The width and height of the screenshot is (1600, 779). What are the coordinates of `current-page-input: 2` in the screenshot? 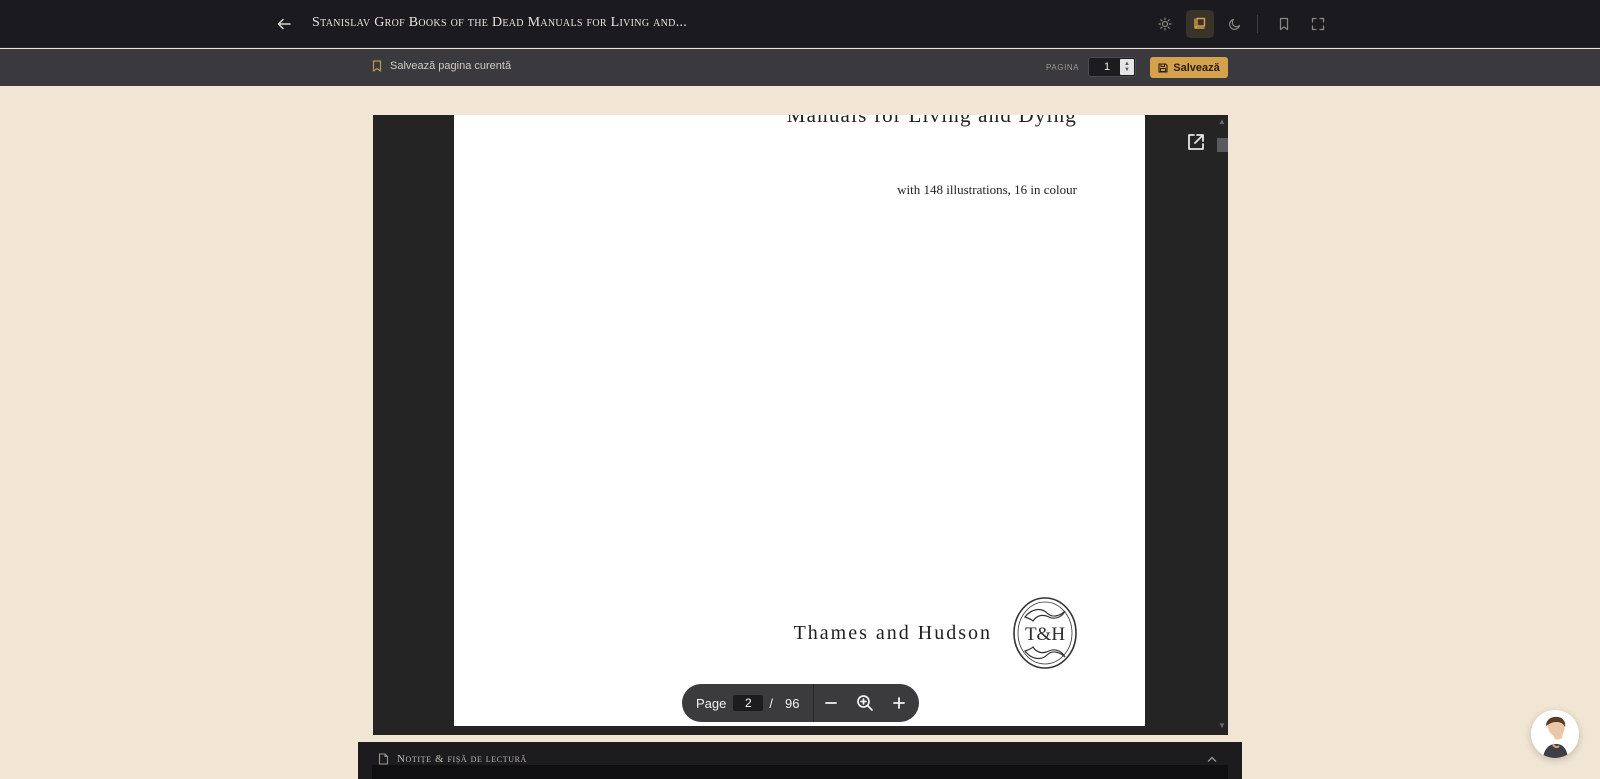 It's located at (748, 703).